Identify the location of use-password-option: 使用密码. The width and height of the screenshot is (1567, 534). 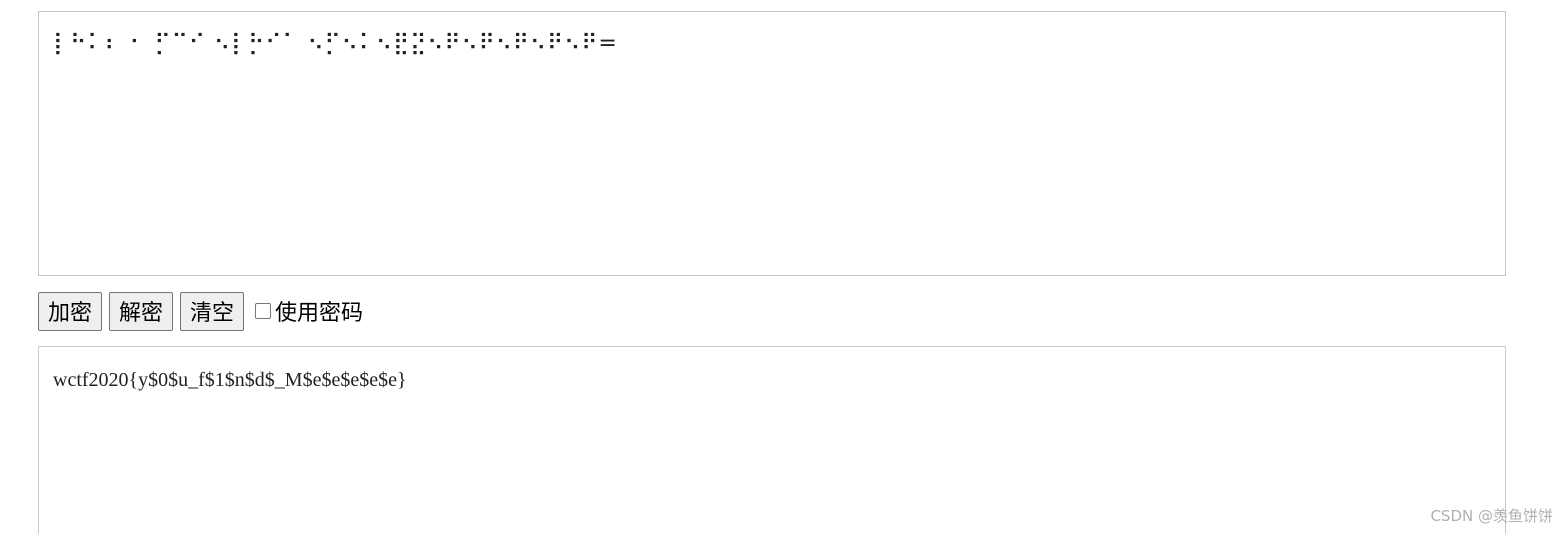
(309, 311).